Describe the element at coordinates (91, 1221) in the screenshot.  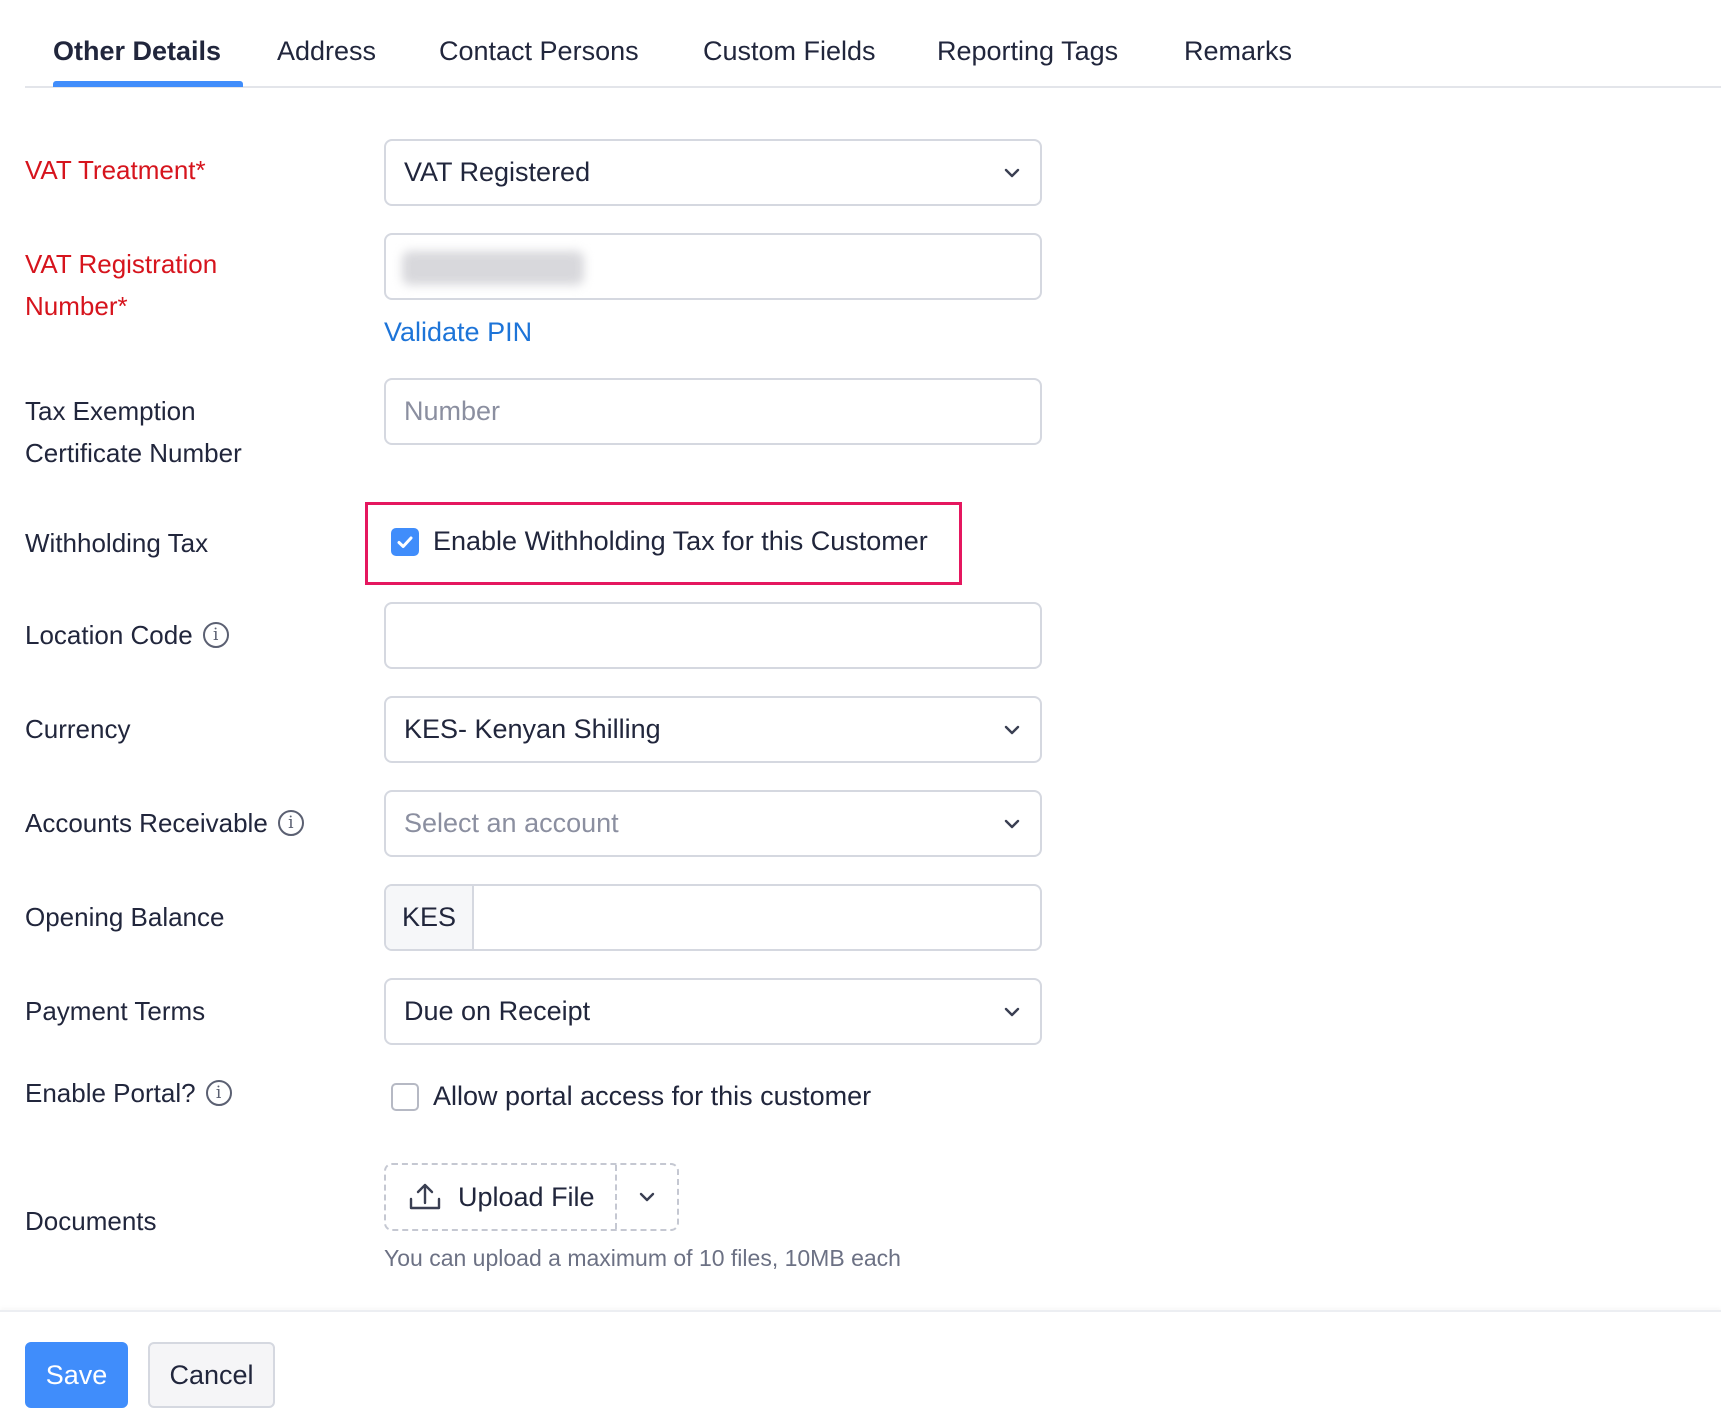
I see `documents-label: Documents` at that location.